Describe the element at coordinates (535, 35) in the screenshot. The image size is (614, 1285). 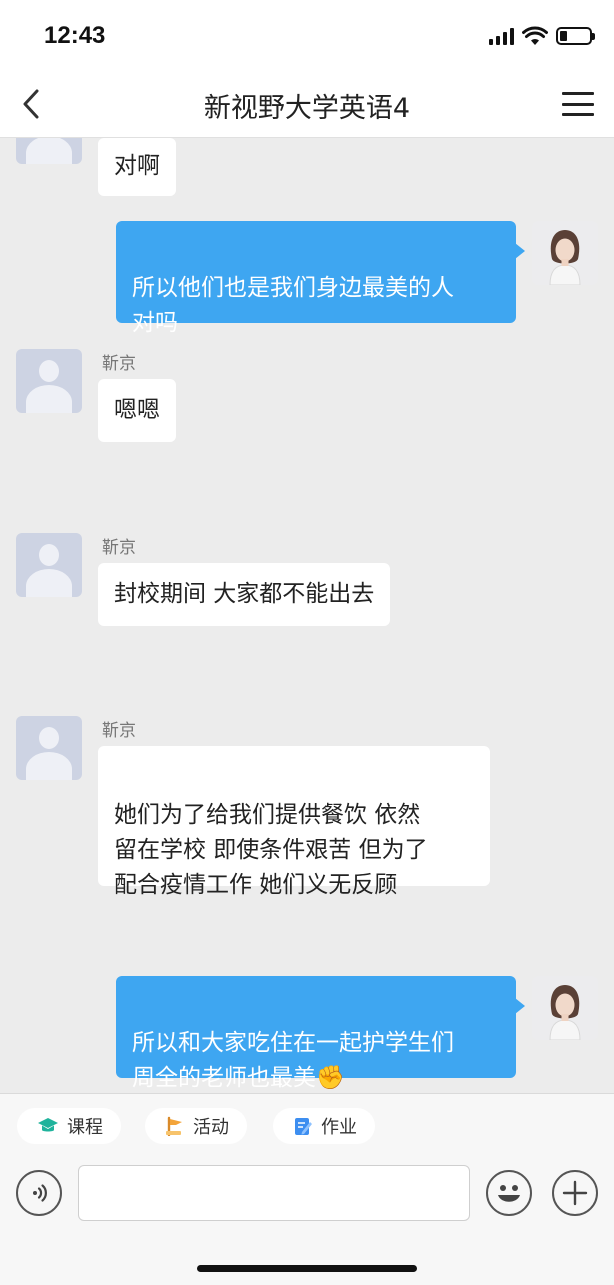
I see `wifi-icon` at that location.